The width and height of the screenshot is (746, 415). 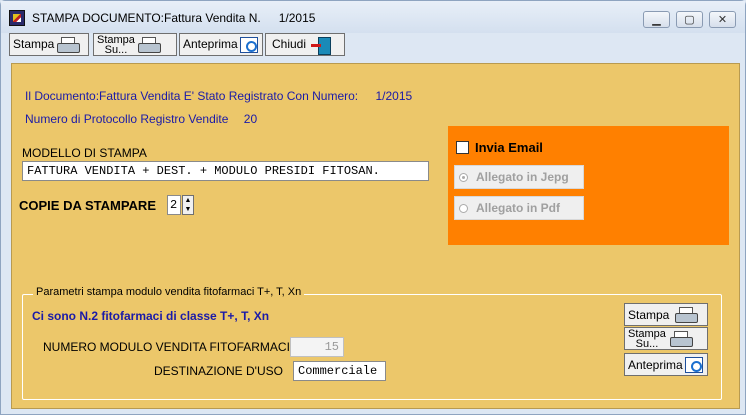 I want to click on print-button: Stampa, so click(x=49, y=44).